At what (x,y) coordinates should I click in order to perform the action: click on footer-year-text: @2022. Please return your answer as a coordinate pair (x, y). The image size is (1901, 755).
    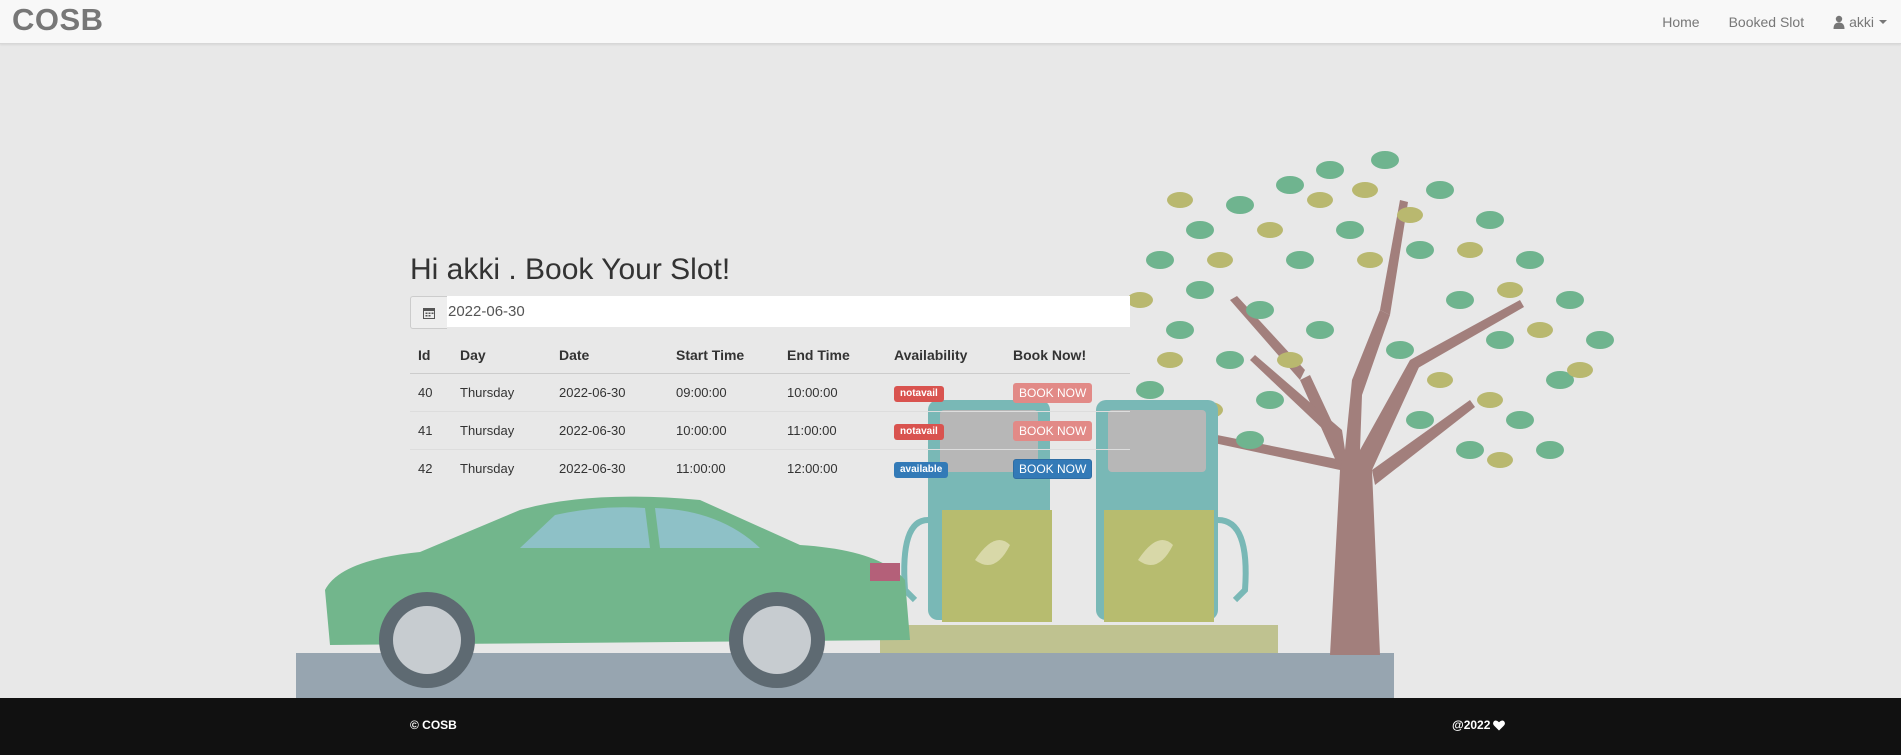
    Looking at the image, I should click on (1471, 725).